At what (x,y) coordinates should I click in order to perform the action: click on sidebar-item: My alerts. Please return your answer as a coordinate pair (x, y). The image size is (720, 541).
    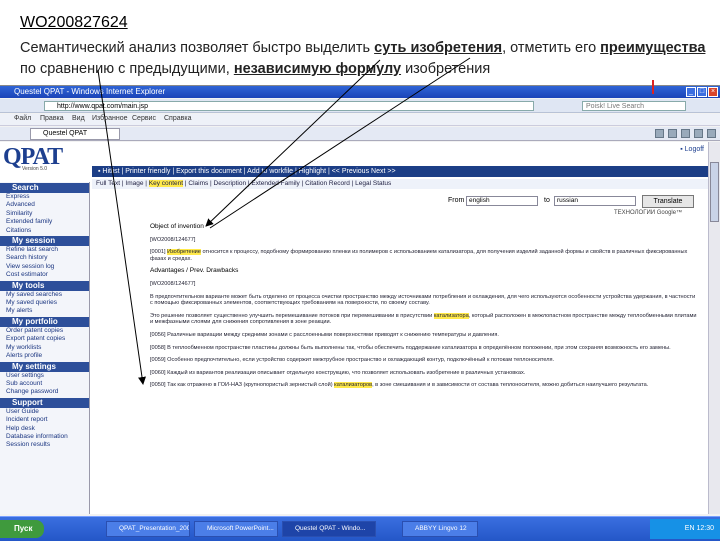
    Looking at the image, I should click on (44, 311).